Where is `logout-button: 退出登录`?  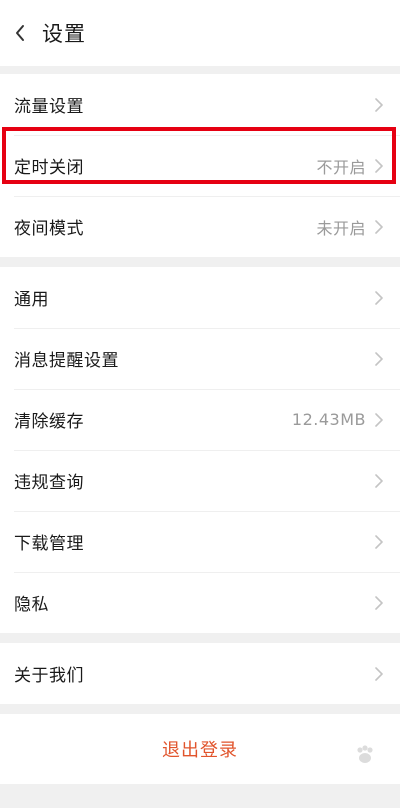
logout-button: 退出登录 is located at coordinates (200, 749).